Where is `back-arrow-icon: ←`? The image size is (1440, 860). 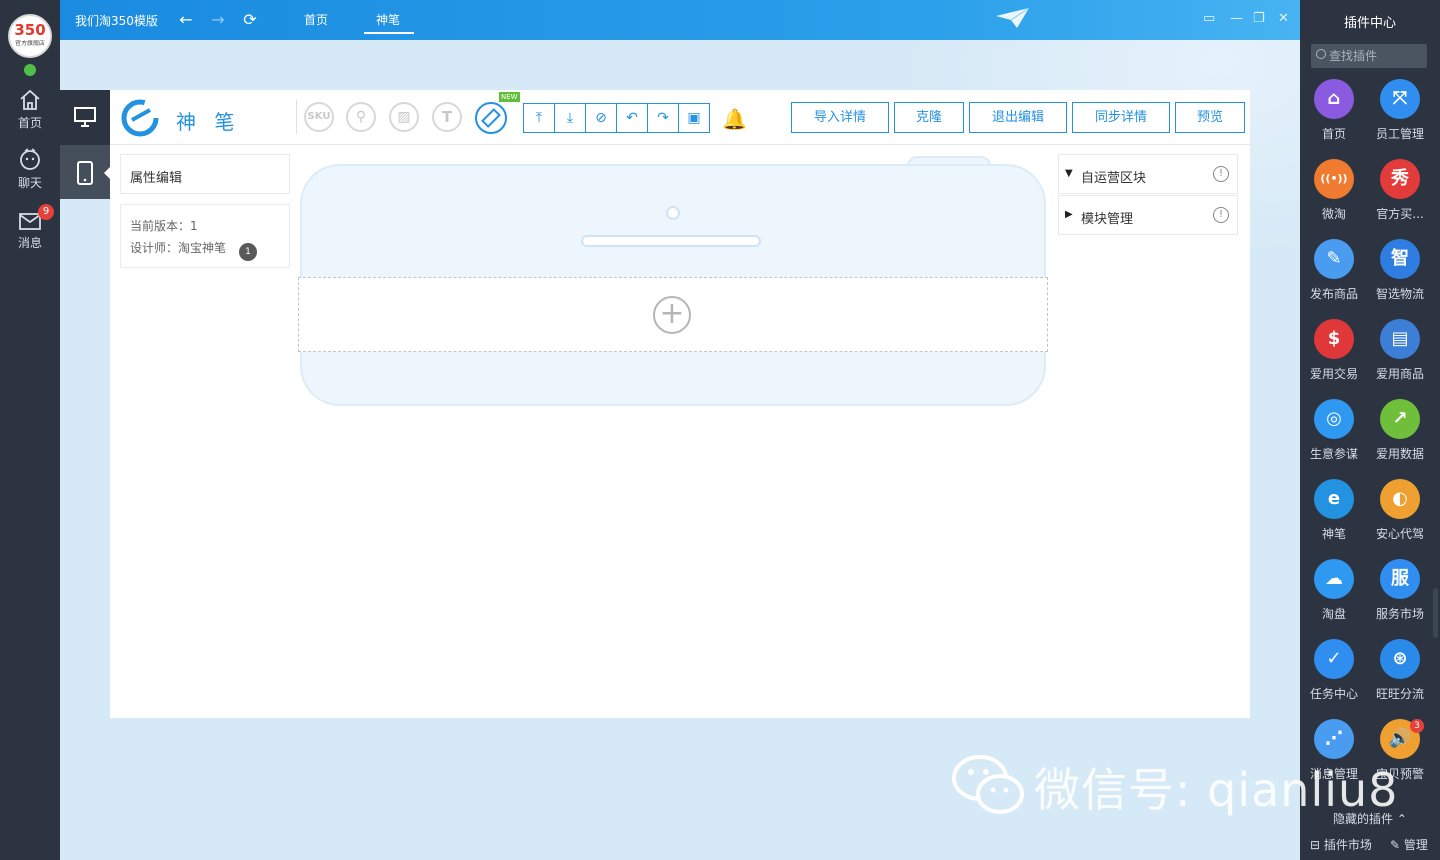 back-arrow-icon: ← is located at coordinates (186, 20).